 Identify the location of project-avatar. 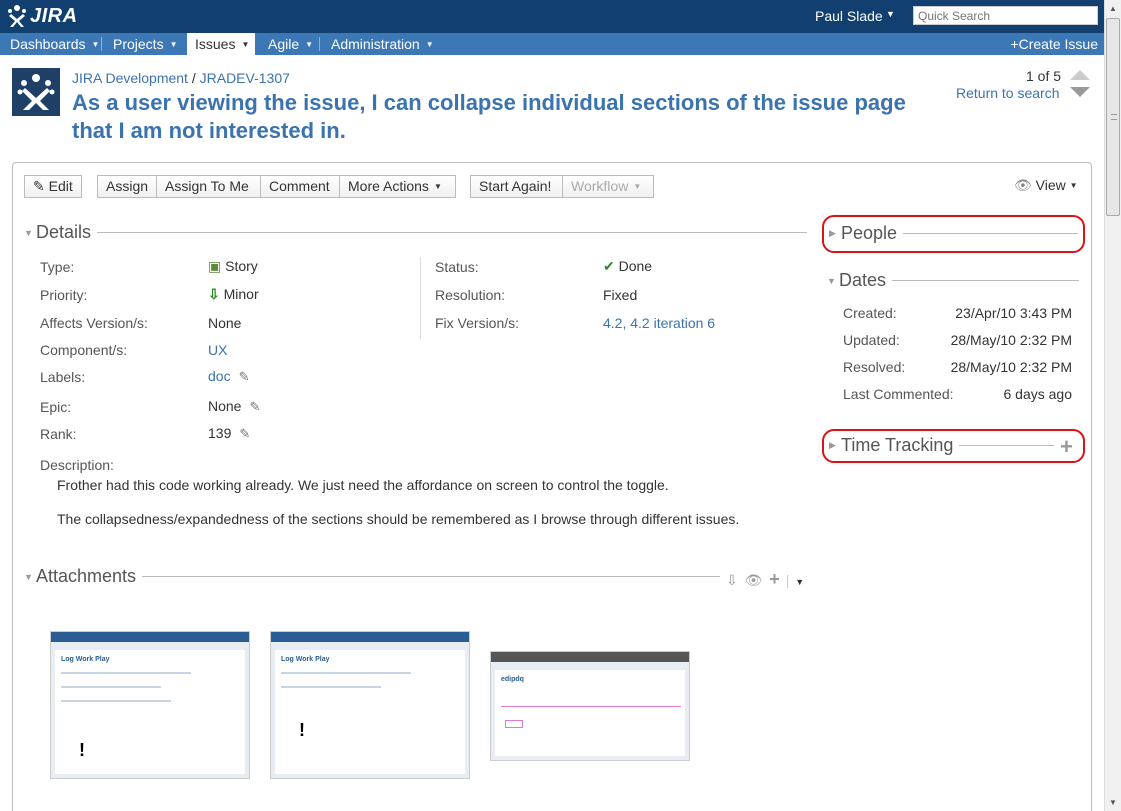
(36, 92).